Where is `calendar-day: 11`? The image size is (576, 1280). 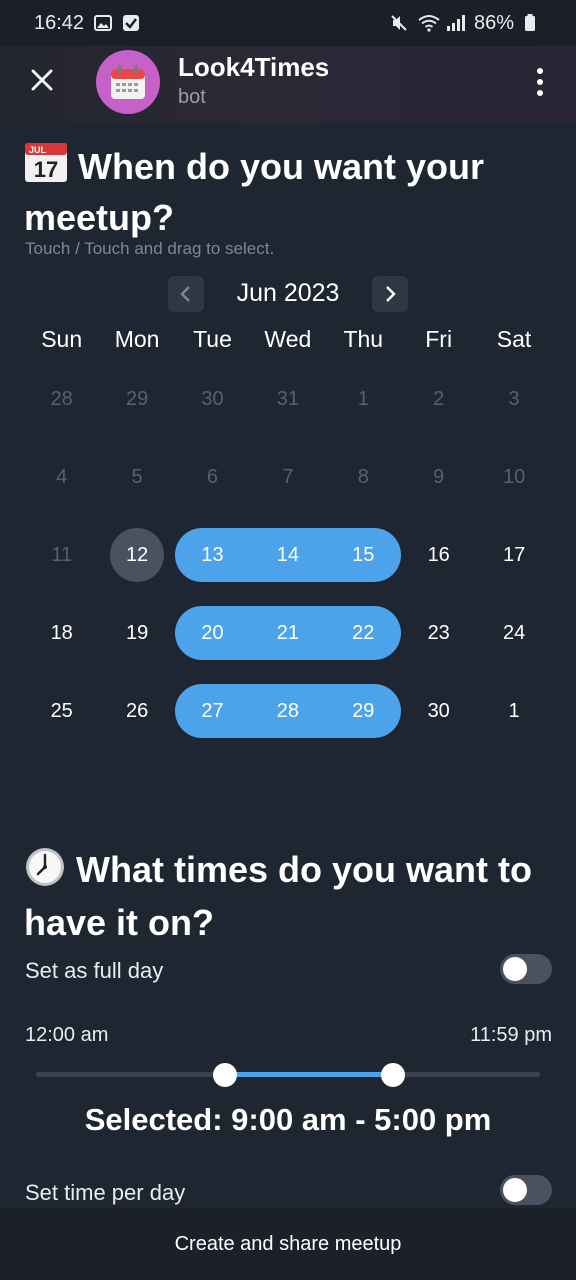
calendar-day: 11 is located at coordinates (61, 555).